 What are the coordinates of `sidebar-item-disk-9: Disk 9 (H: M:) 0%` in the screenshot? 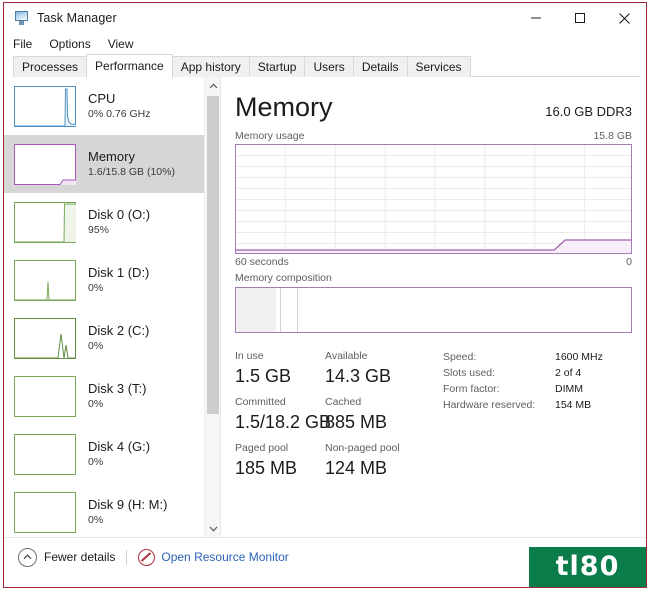 It's located at (104, 510).